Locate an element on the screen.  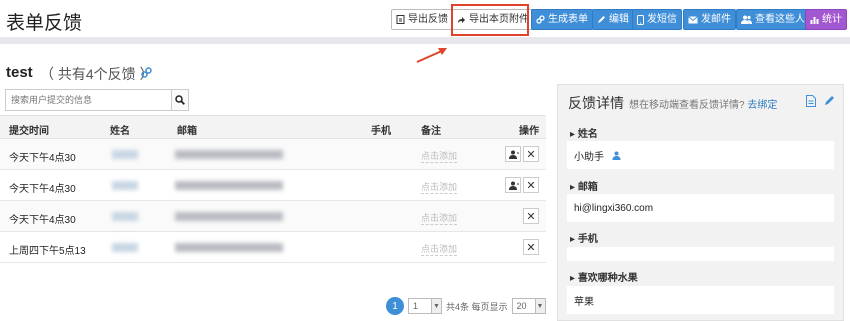
field-value-phone is located at coordinates (700, 254).